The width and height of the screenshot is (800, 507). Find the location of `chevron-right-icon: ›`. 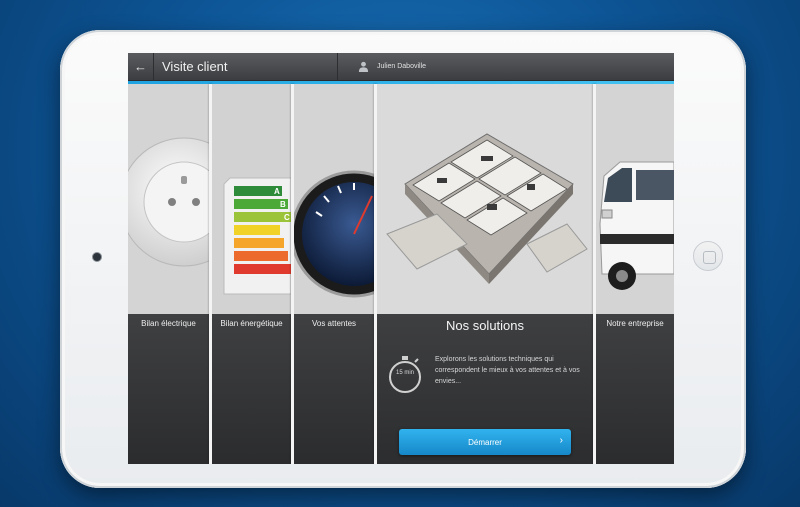

chevron-right-icon: › is located at coordinates (561, 440).